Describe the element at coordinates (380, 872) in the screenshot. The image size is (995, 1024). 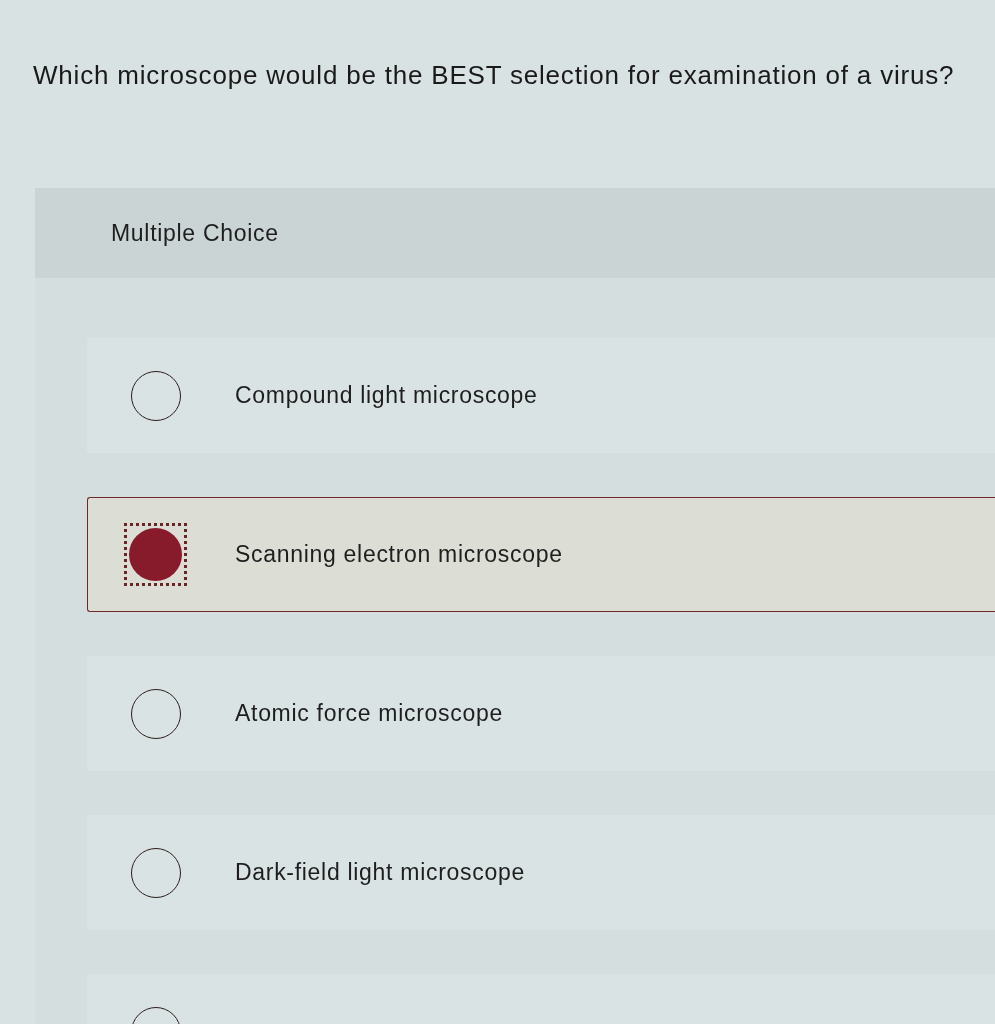
I see `option-label: Dark-field light microscope` at that location.